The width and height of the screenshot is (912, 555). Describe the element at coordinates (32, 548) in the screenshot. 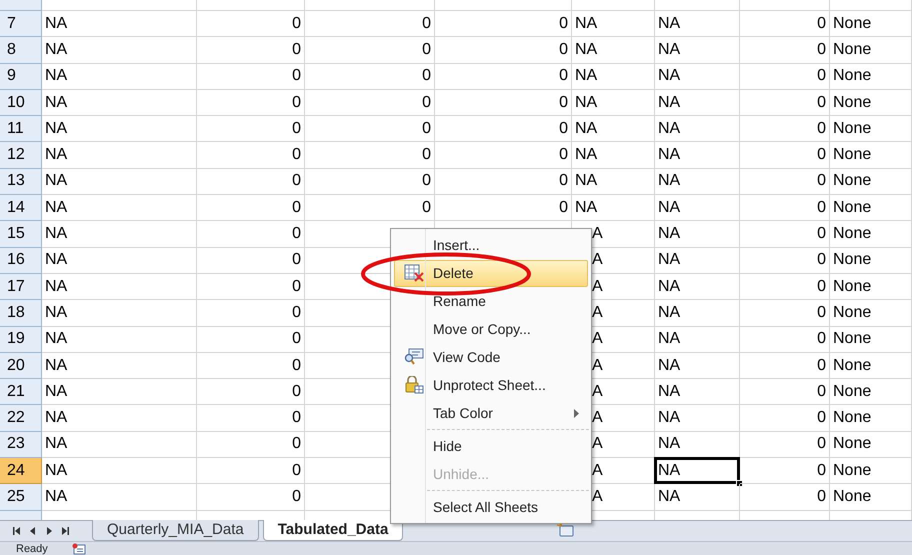

I see `status-text: Ready` at that location.